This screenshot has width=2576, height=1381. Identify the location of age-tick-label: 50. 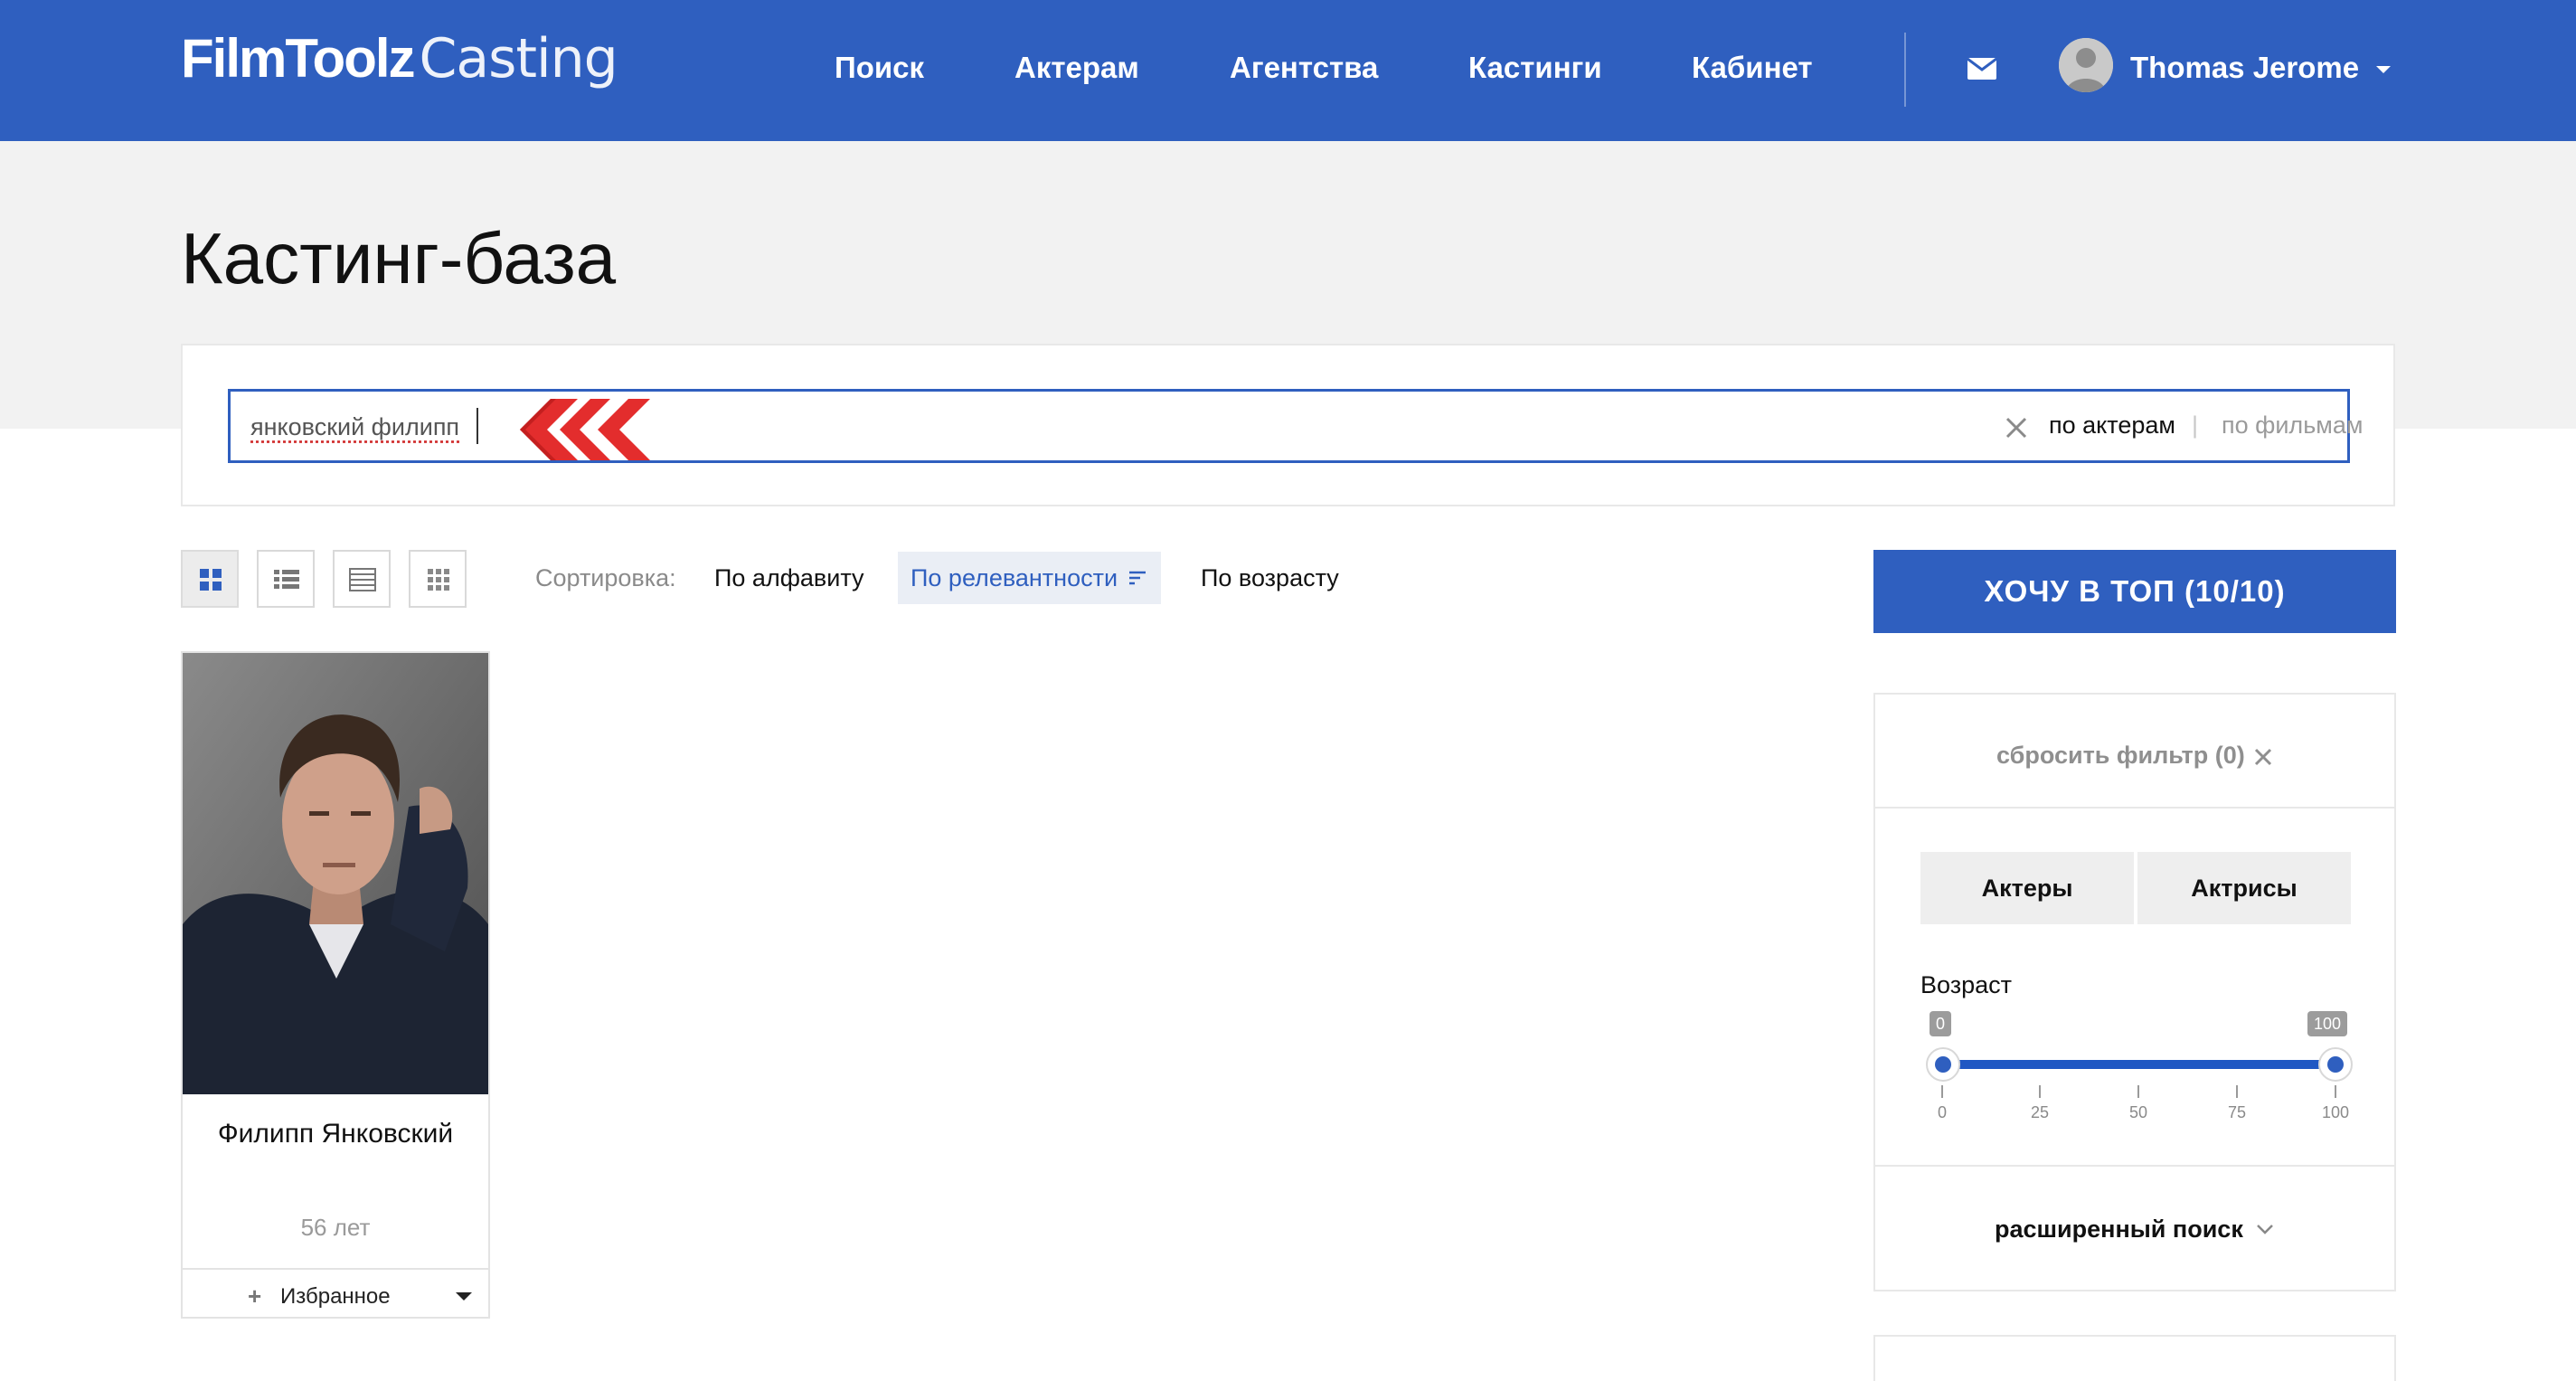
(2138, 1112).